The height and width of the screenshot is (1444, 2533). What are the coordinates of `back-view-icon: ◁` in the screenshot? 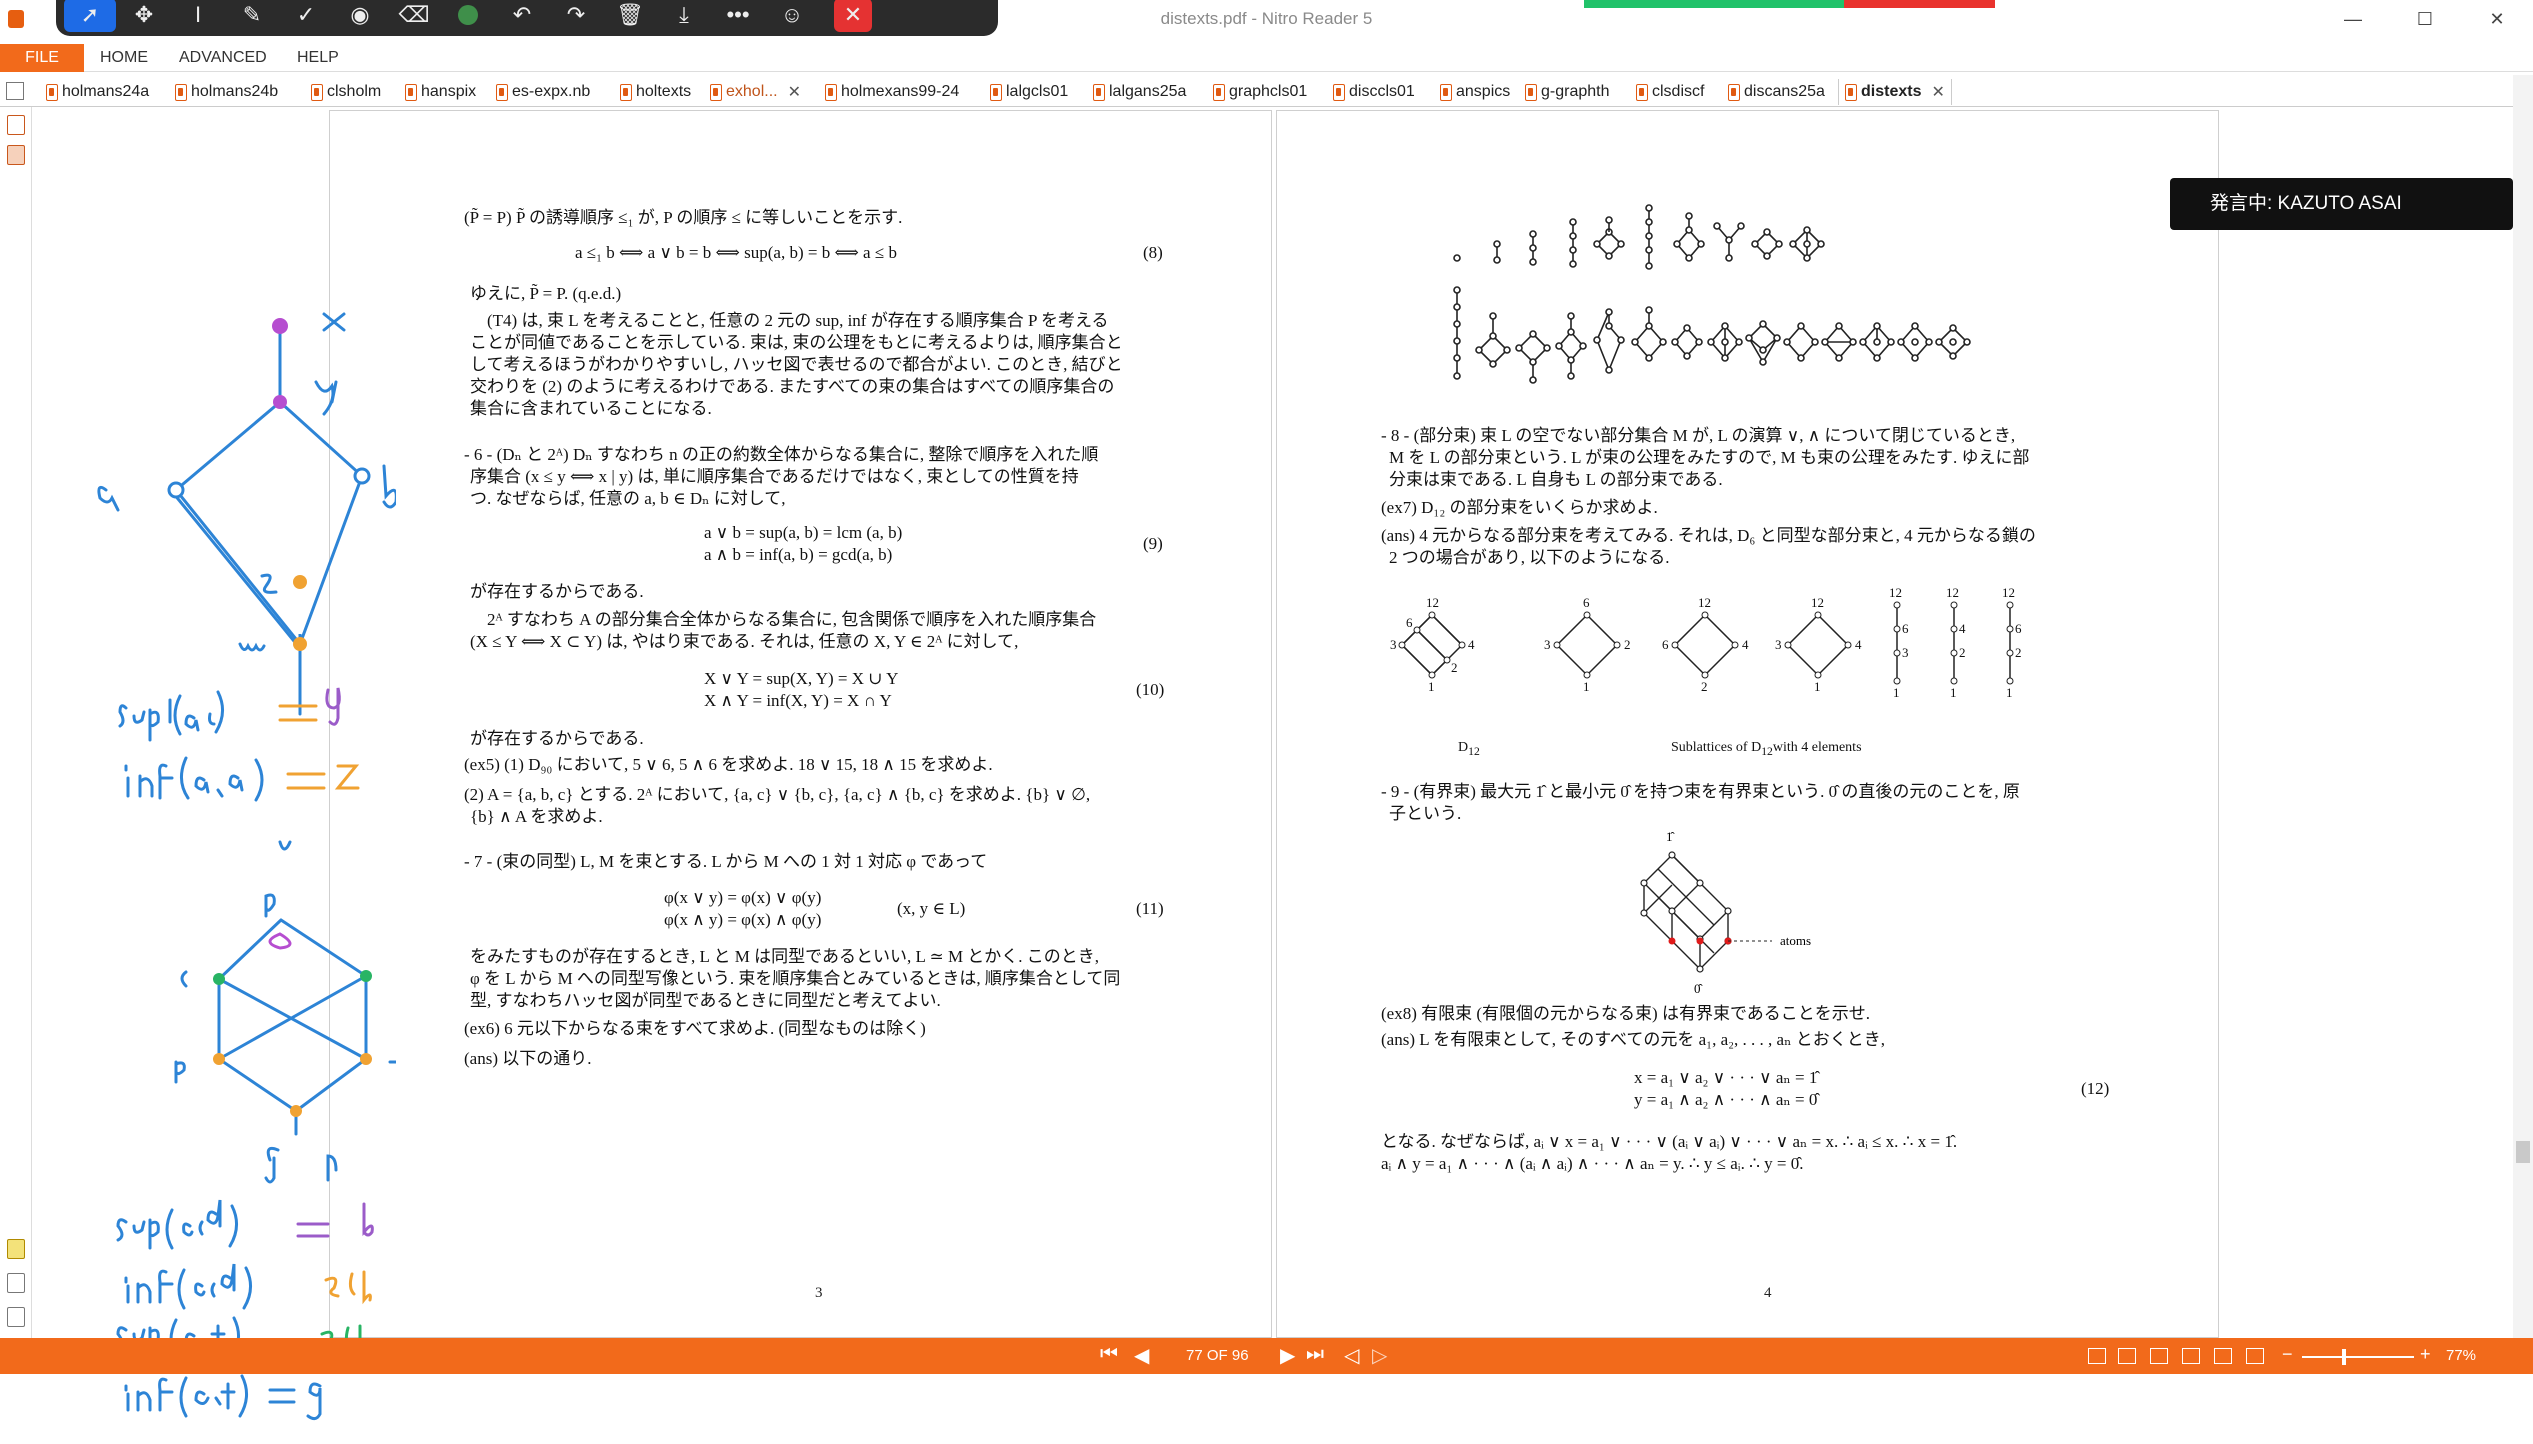 It's located at (1351, 1355).